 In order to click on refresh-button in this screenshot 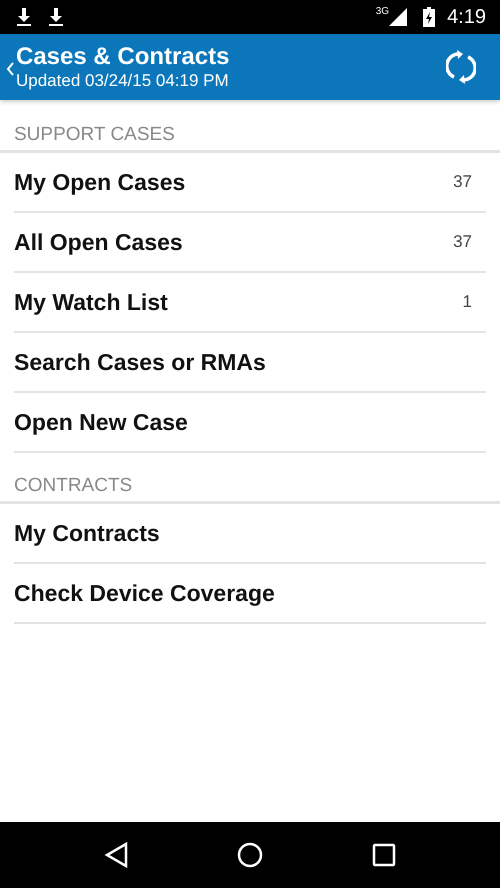, I will do `click(461, 67)`.